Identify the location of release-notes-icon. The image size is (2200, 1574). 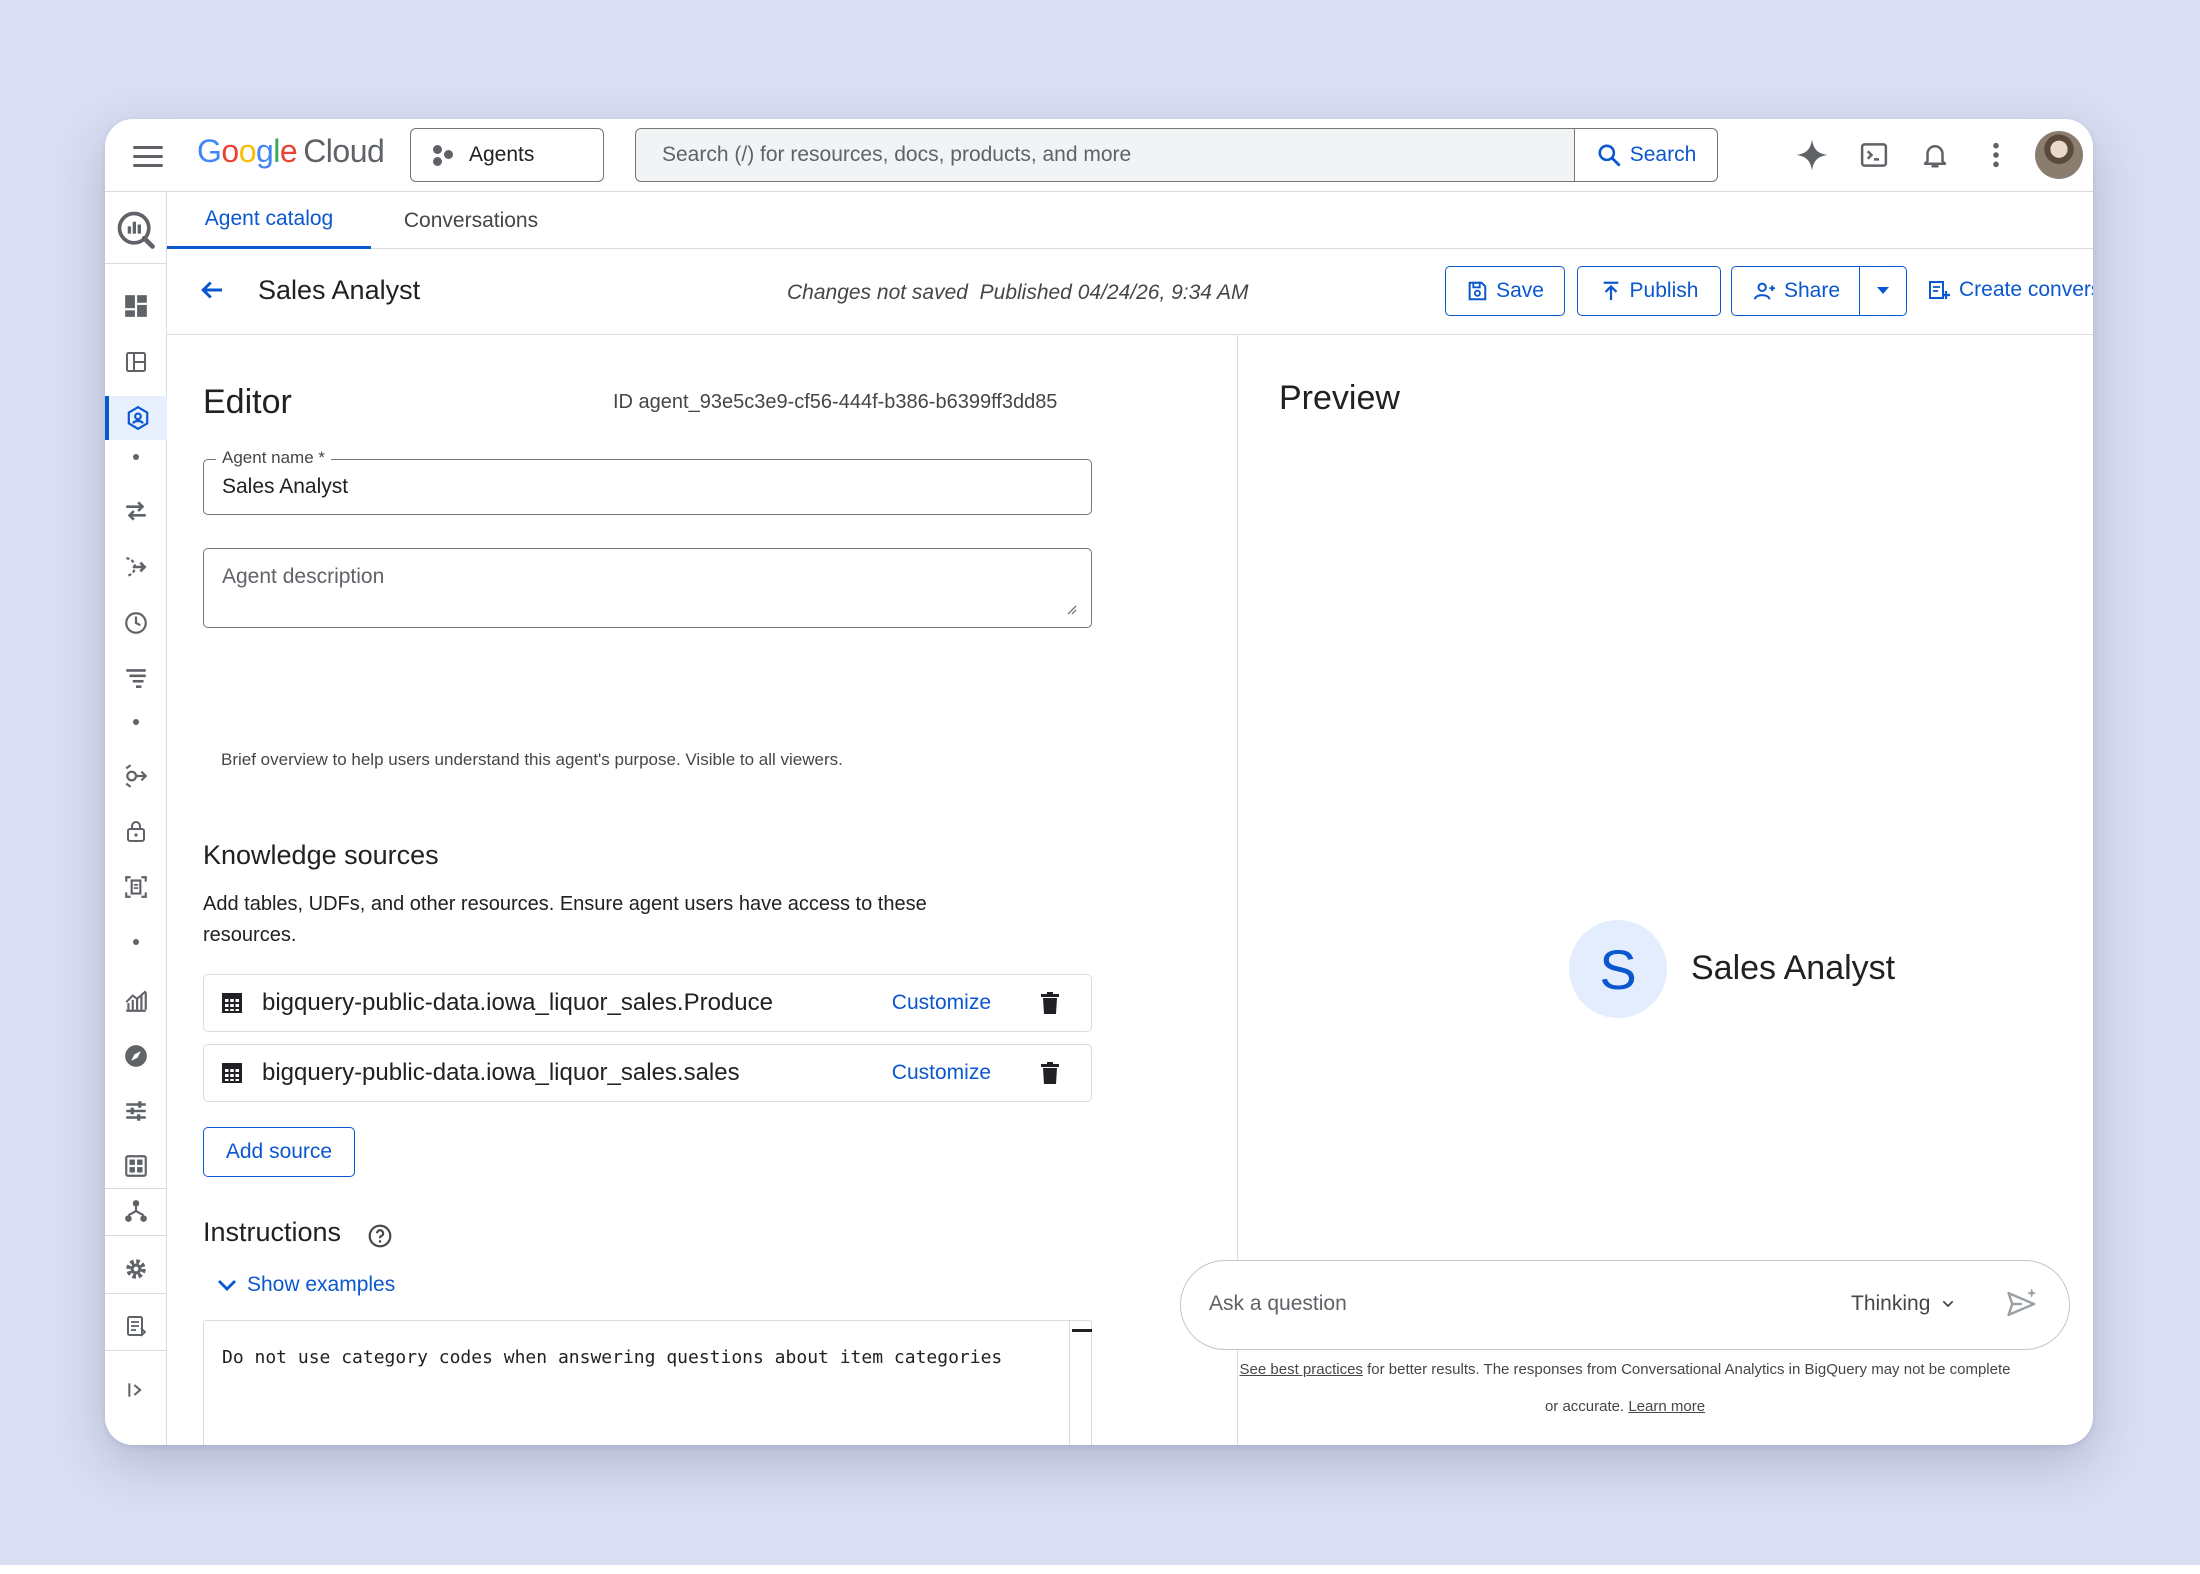
(136, 1326).